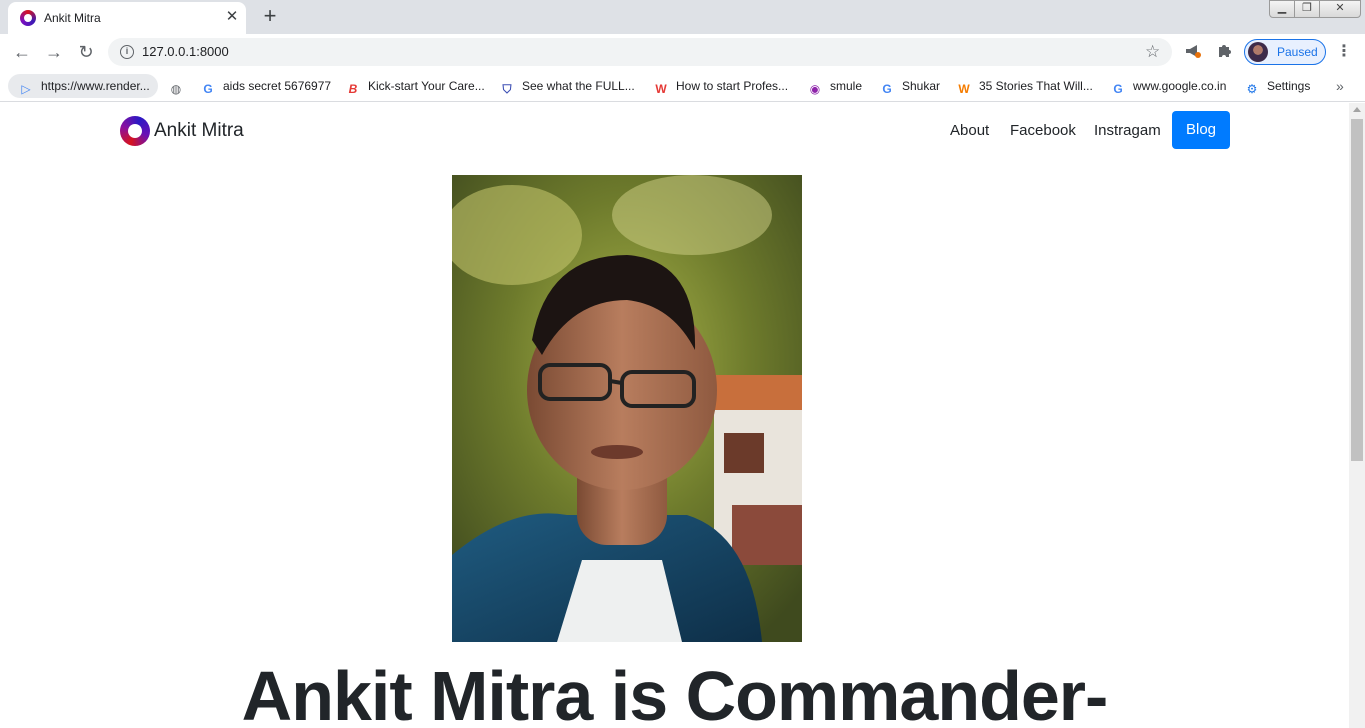 This screenshot has width=1365, height=728. Describe the element at coordinates (1127, 130) in the screenshot. I see `nav-instagram-link: Instragam` at that location.